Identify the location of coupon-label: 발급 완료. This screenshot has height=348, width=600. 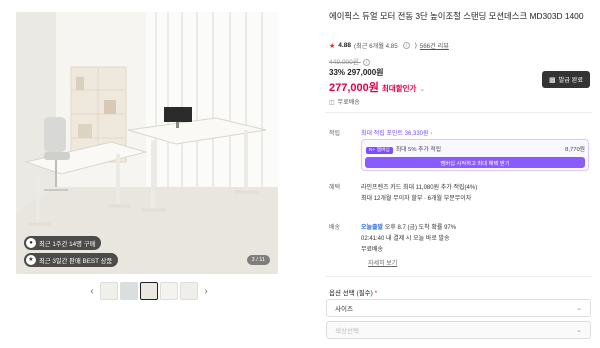
(571, 80).